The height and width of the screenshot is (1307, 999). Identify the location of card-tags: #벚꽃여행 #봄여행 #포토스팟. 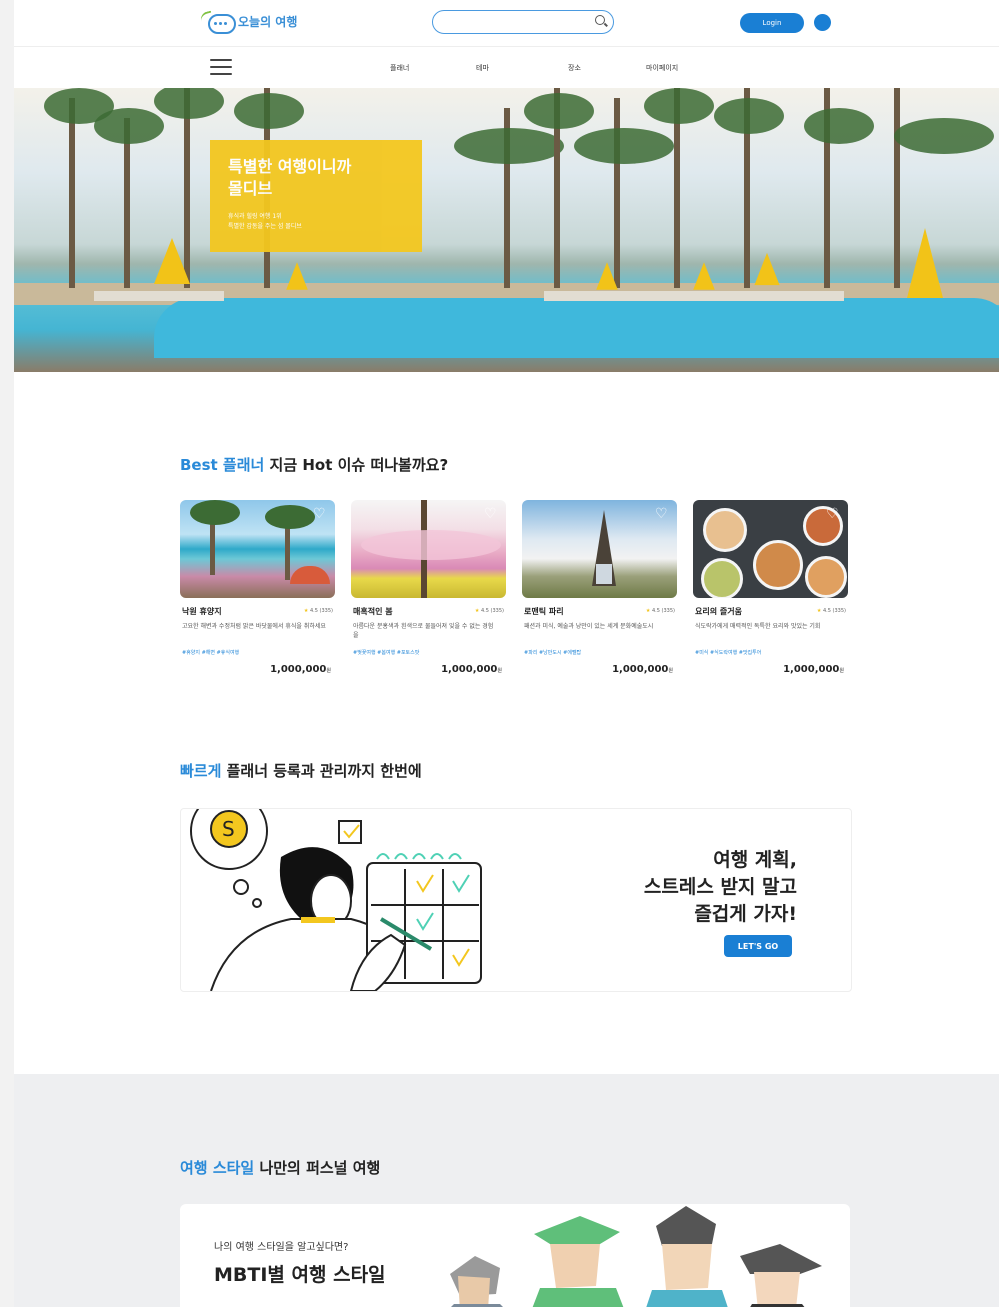
(428, 652).